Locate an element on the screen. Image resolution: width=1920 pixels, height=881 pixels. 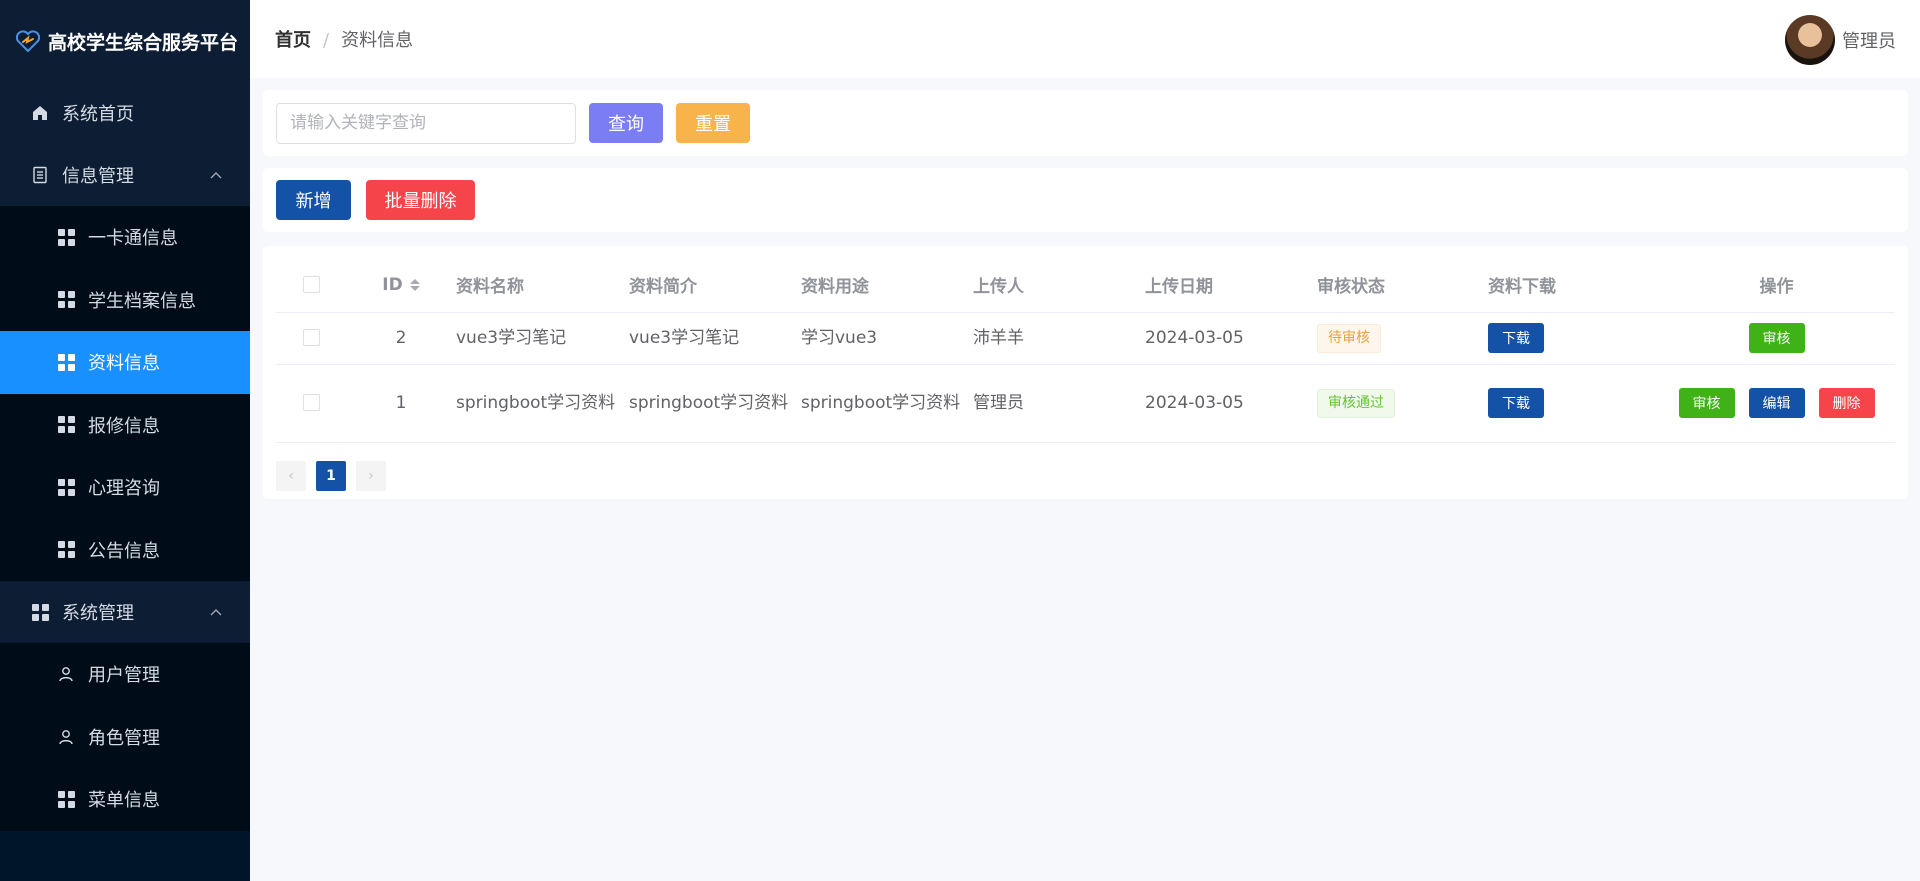
document-icon is located at coordinates (40, 175).